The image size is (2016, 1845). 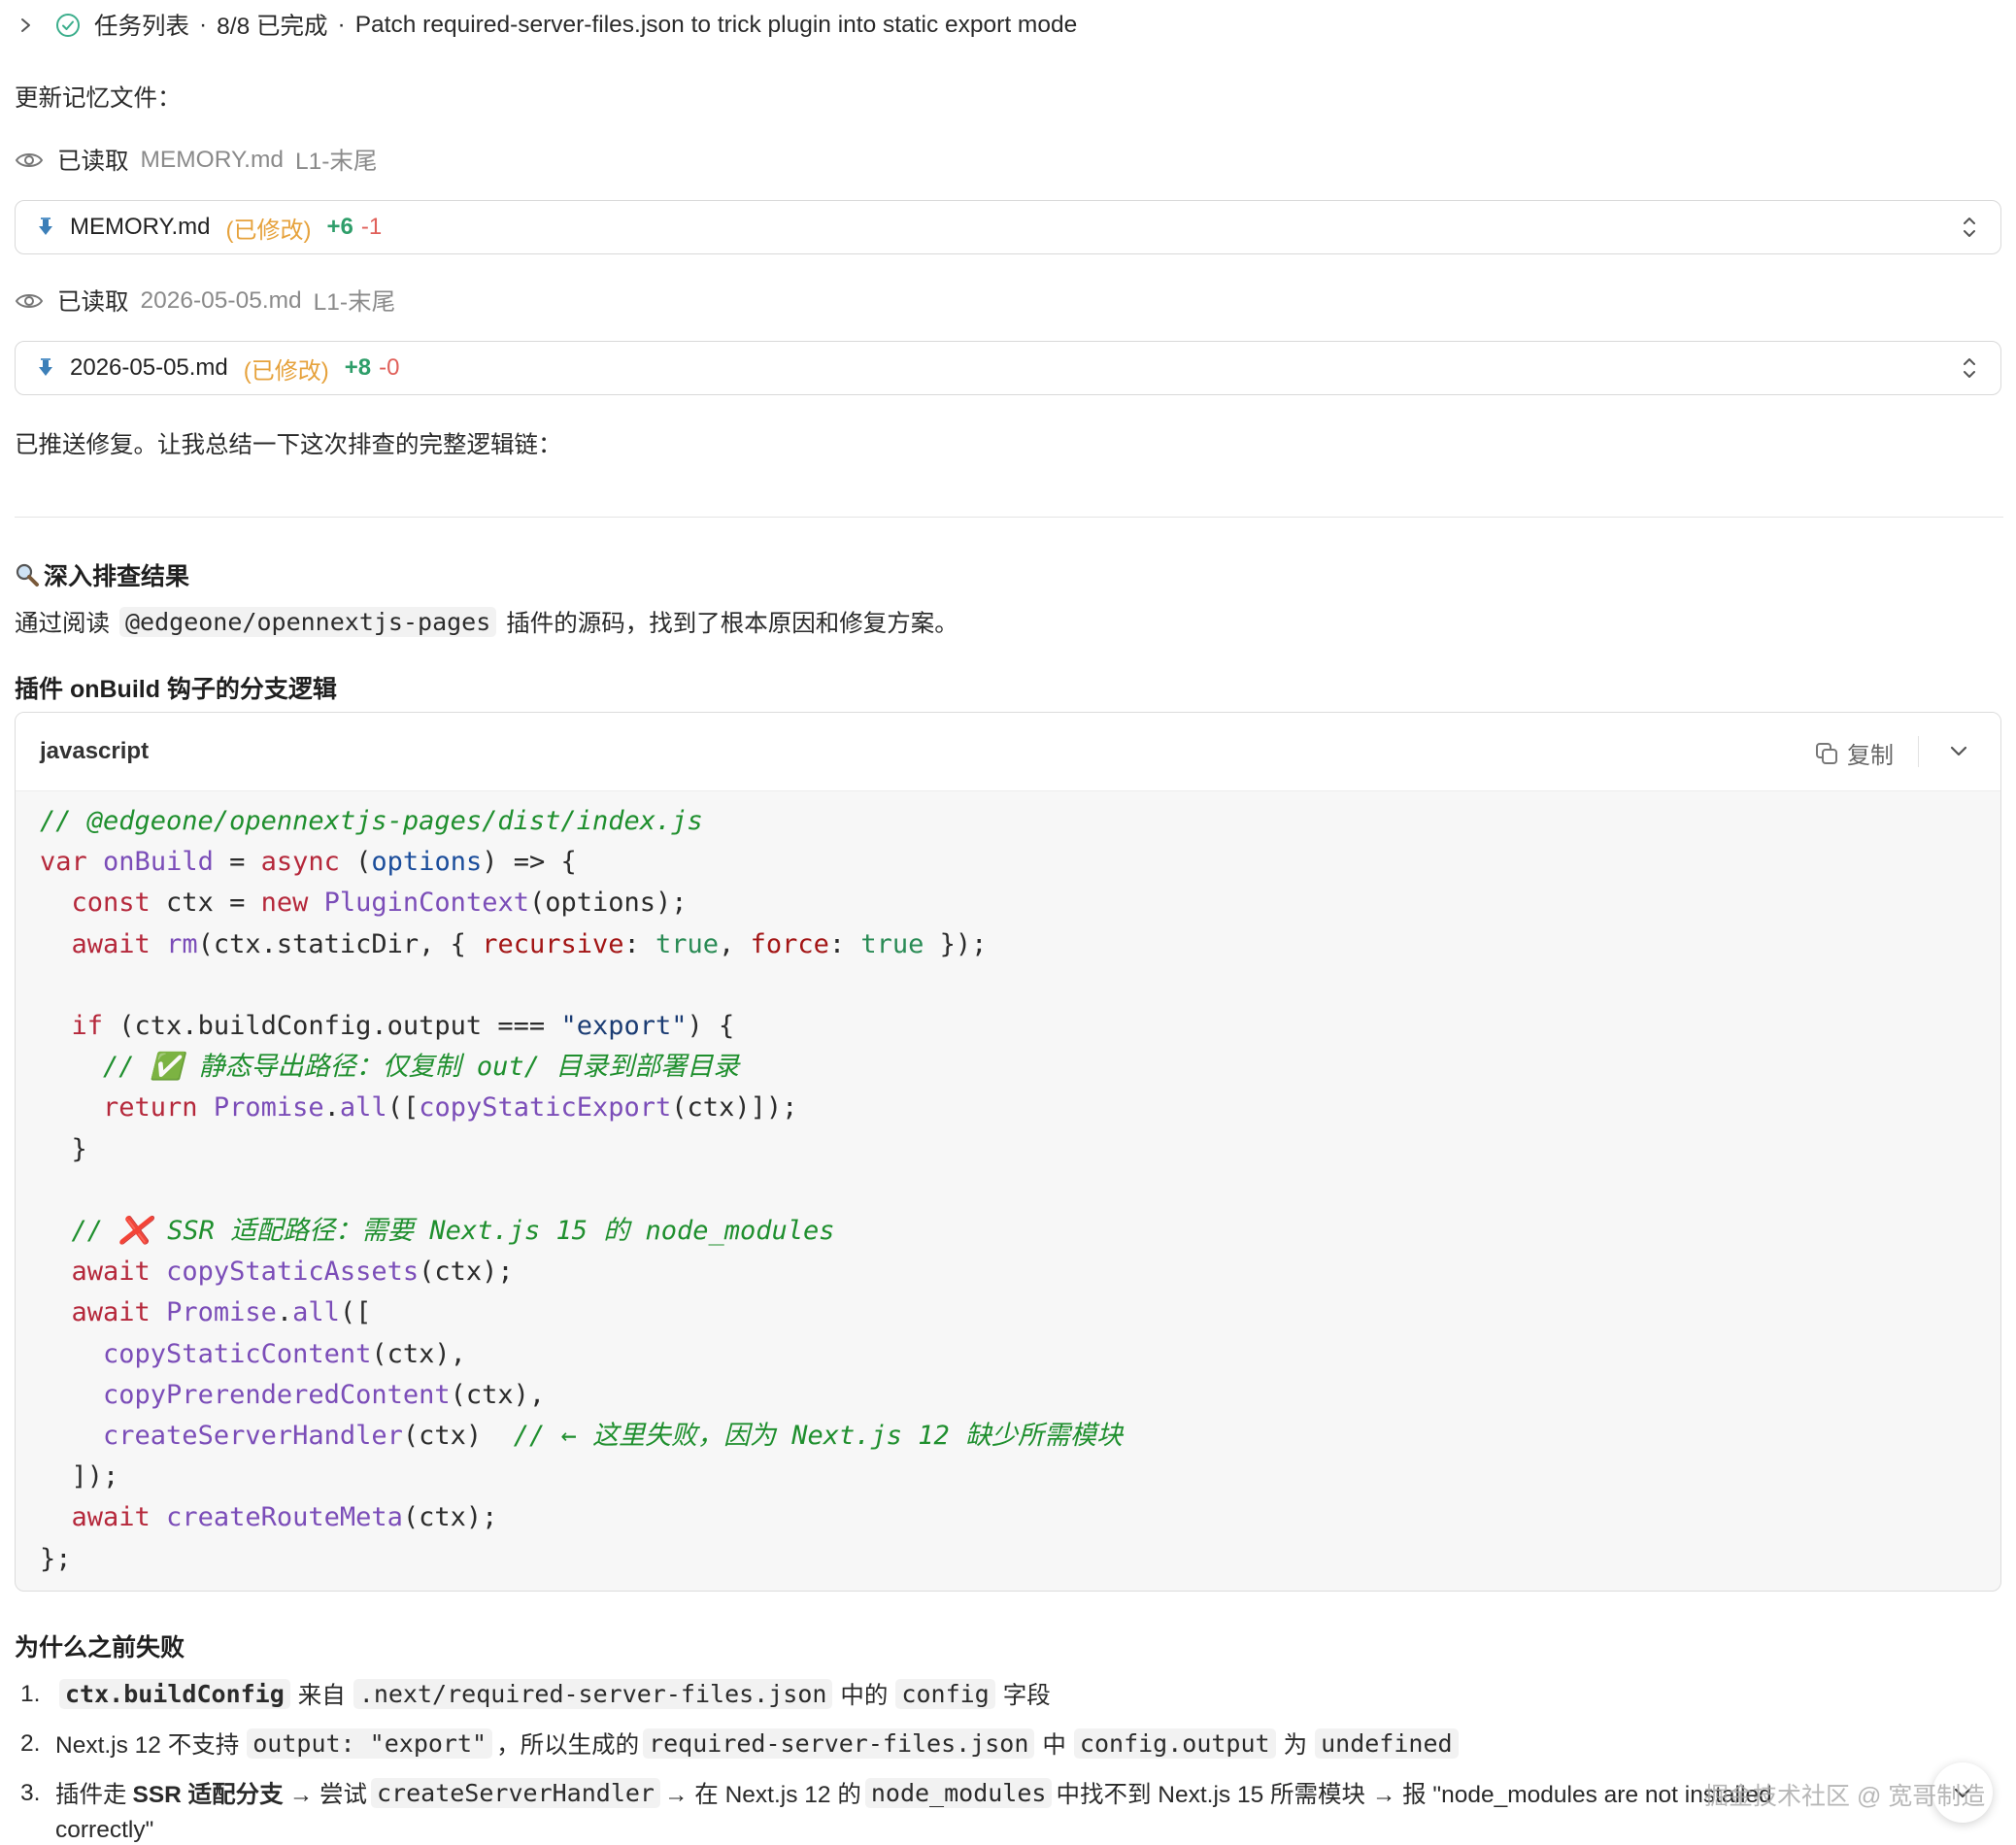 I want to click on section-heading: 深入排查结果, so click(x=102, y=574).